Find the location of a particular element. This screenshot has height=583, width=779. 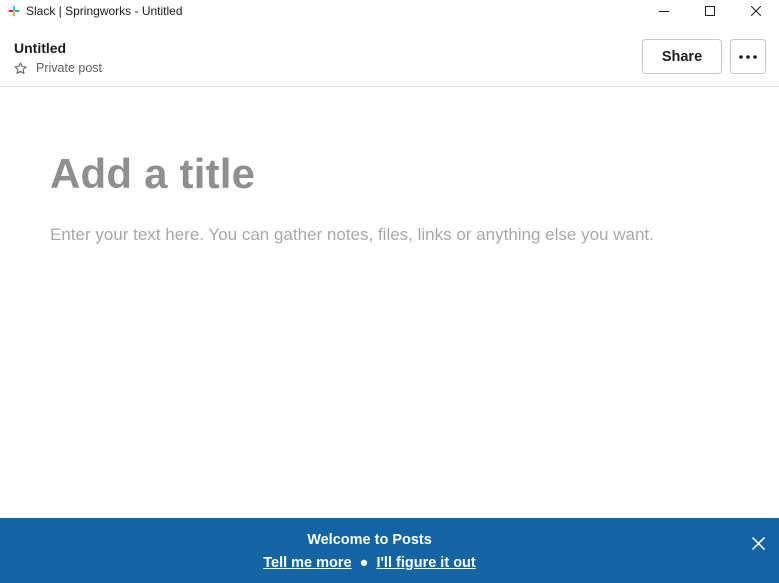

minimize-button is located at coordinates (664, 11).